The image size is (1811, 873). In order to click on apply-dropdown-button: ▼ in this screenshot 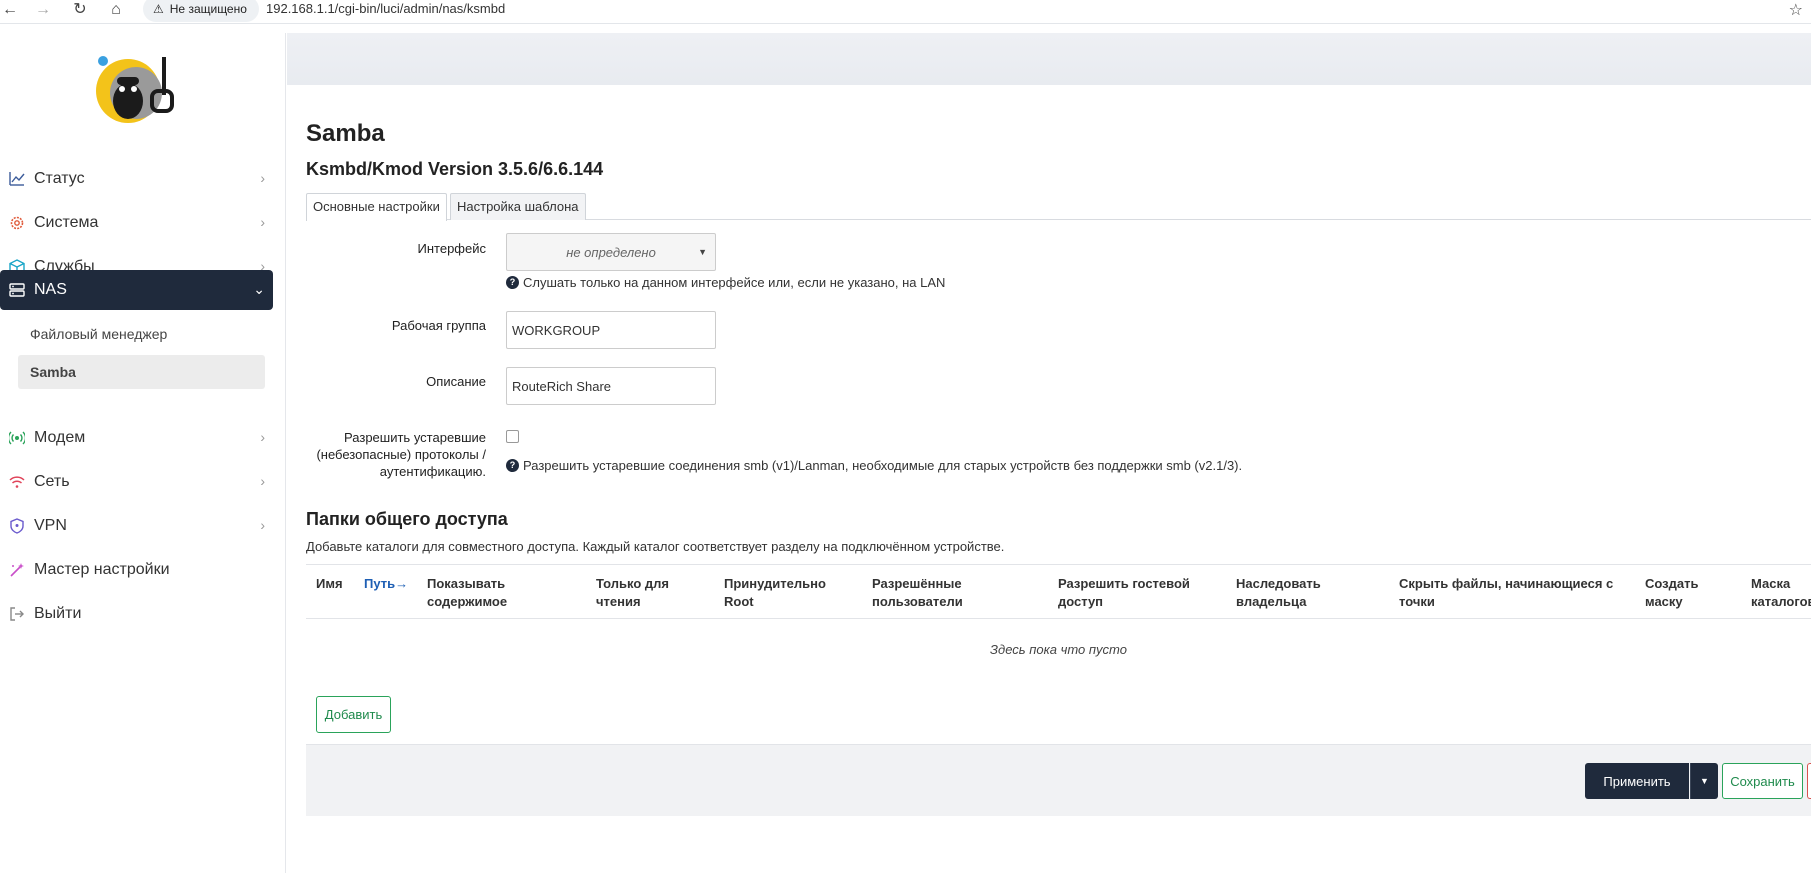, I will do `click(1704, 781)`.